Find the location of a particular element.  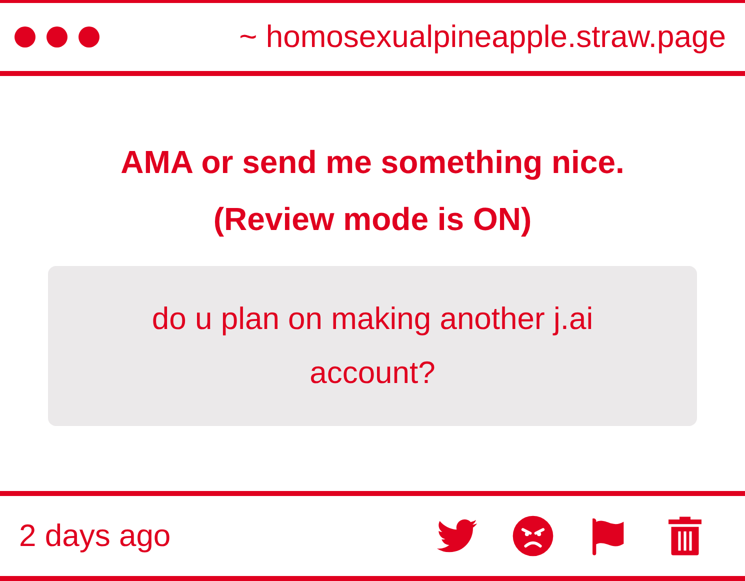

question-text: do u plan on making another j.ai account? is located at coordinates (372, 346).